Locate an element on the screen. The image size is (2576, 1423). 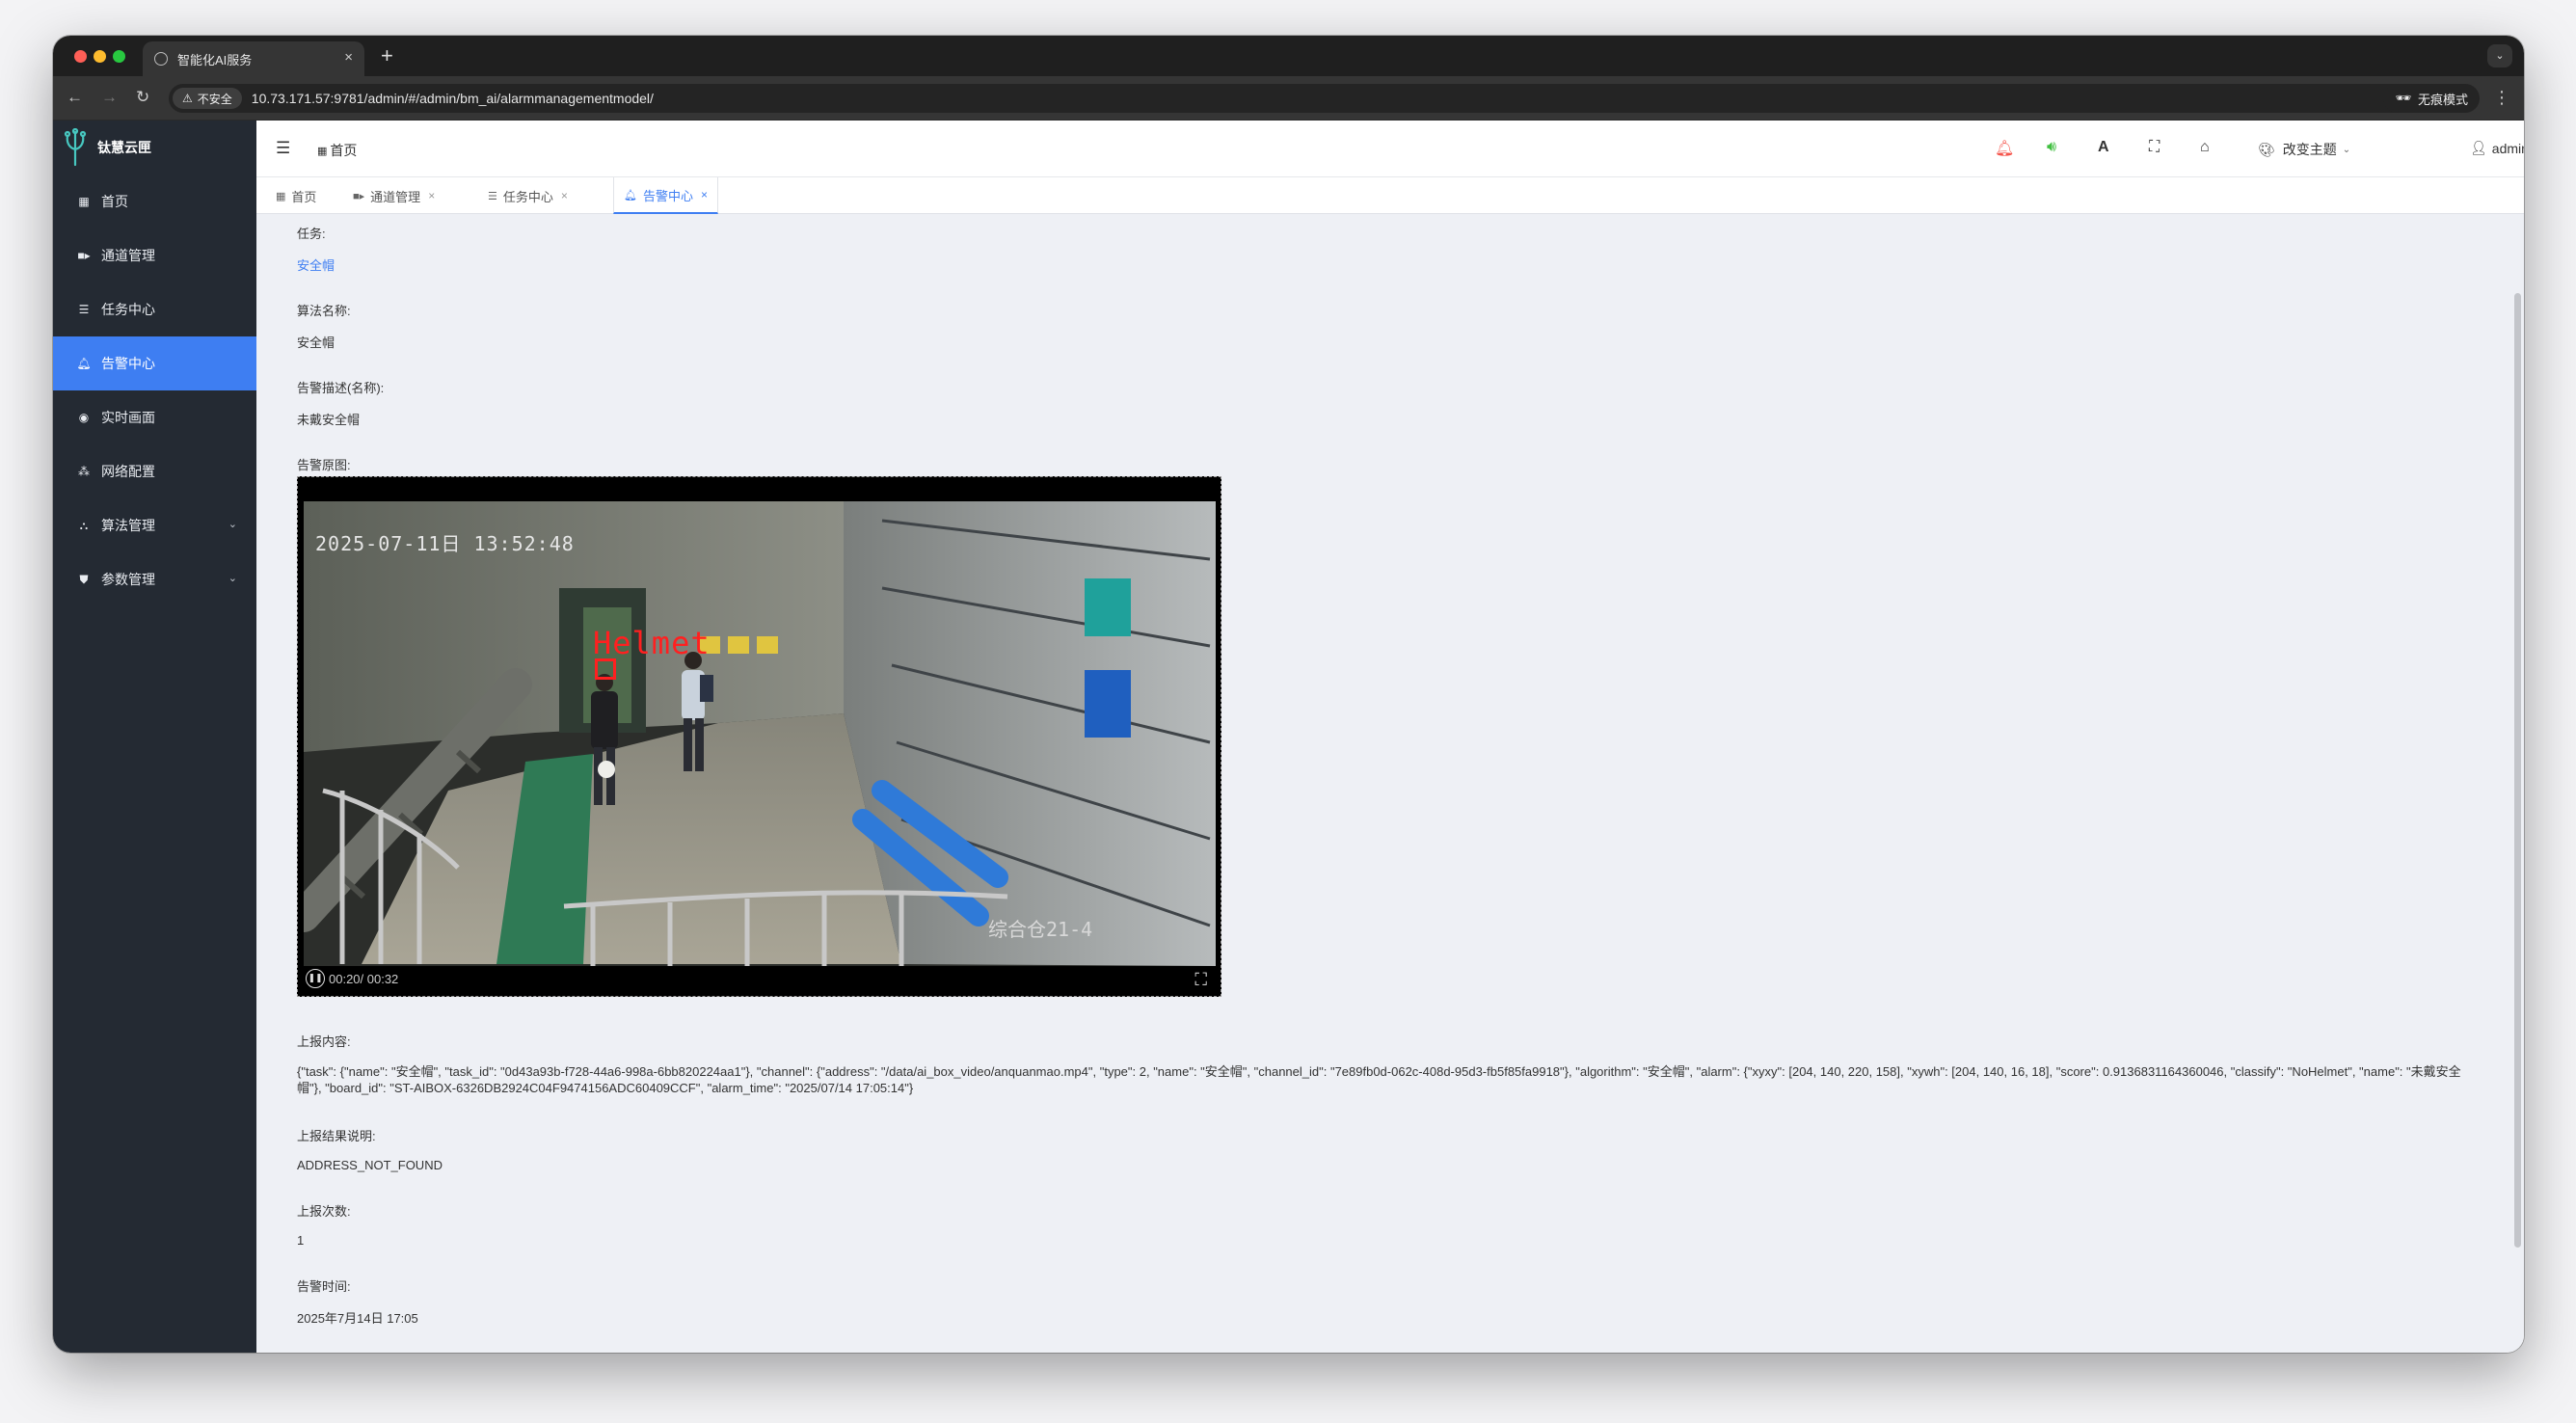
sidebar-item-label: 参数管理 is located at coordinates (128, 579).